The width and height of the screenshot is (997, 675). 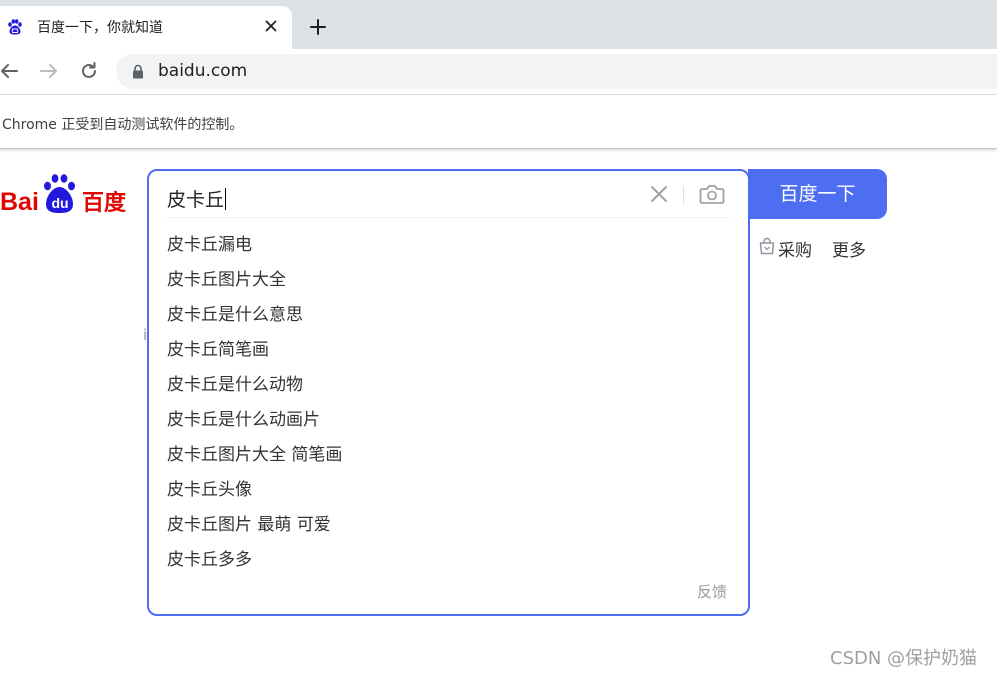 What do you see at coordinates (556, 71) in the screenshot?
I see `address-bar: baidu.com` at bounding box center [556, 71].